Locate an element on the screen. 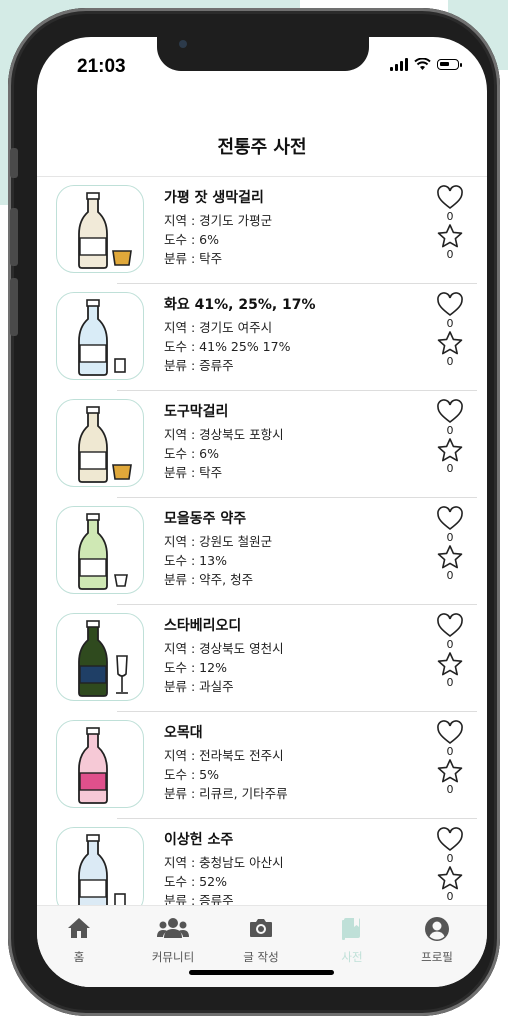 Image resolution: width=508 pixels, height=1024 pixels. list-item: 가평 잣 생막걸리 지역 : 경기도 가평군 도수 : 6% 분류 : 탁주 0 0 is located at coordinates (262, 230).